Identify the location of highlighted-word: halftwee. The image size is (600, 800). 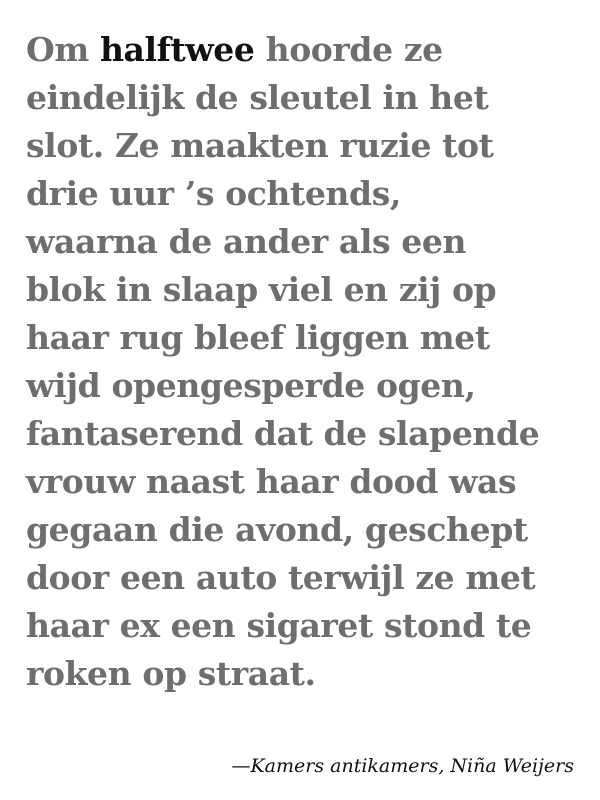
(177, 49).